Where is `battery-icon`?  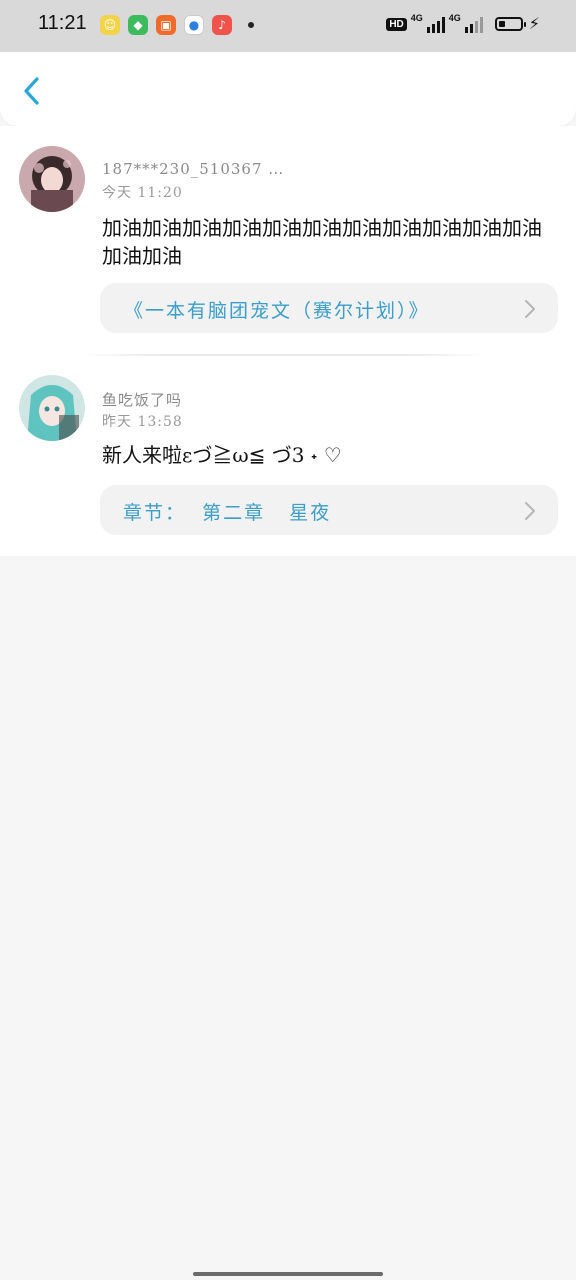 battery-icon is located at coordinates (510, 24).